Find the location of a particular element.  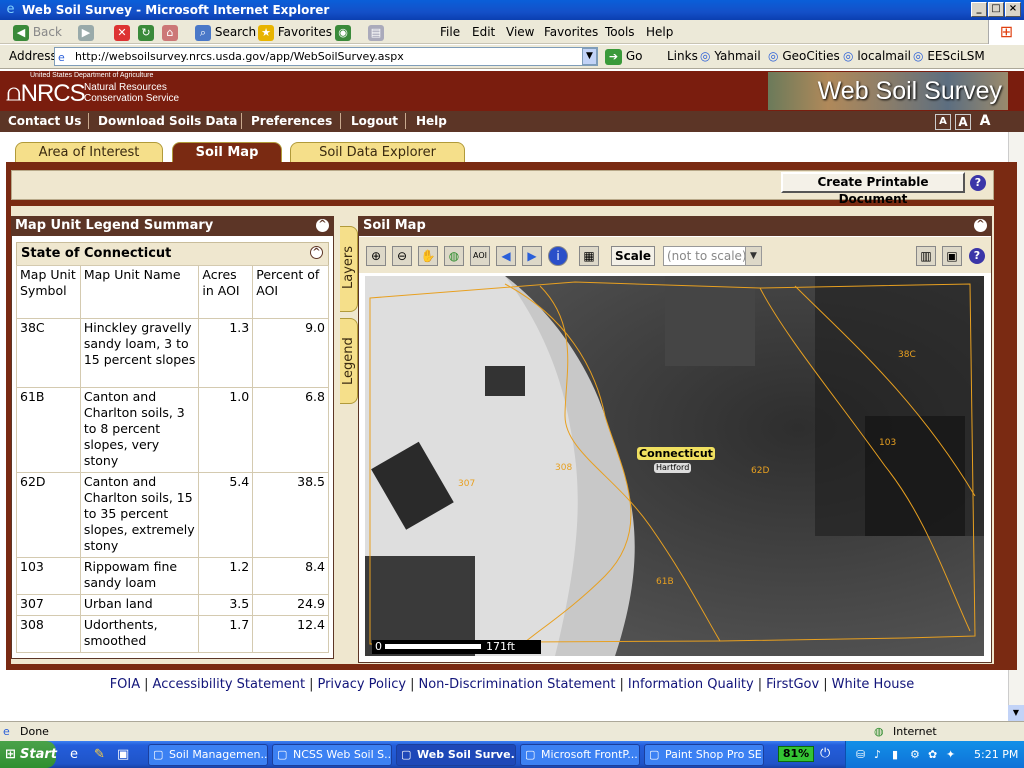

footer-link-information-quality: Information Quality is located at coordinates (691, 684).